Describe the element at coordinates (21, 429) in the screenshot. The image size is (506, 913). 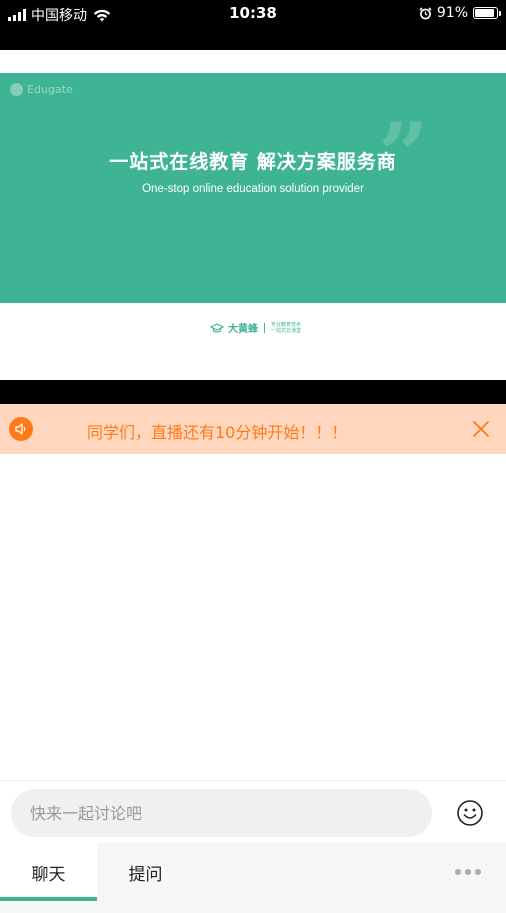
I see `speaker-icon` at that location.